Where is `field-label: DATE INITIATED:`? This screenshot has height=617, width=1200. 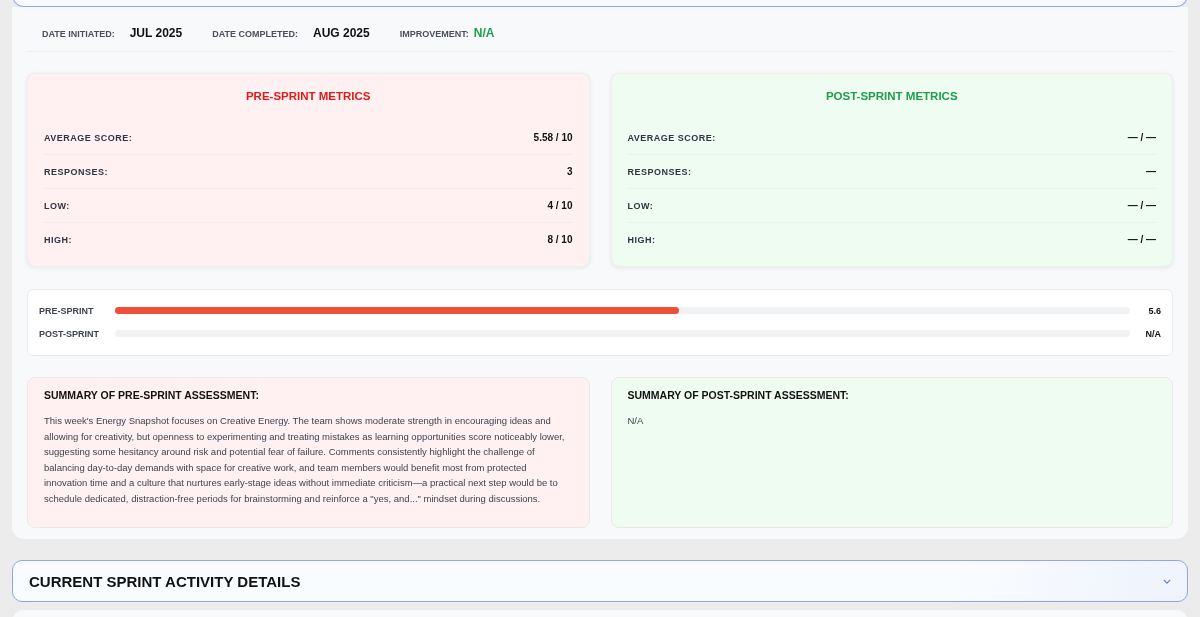
field-label: DATE INITIATED: is located at coordinates (78, 34).